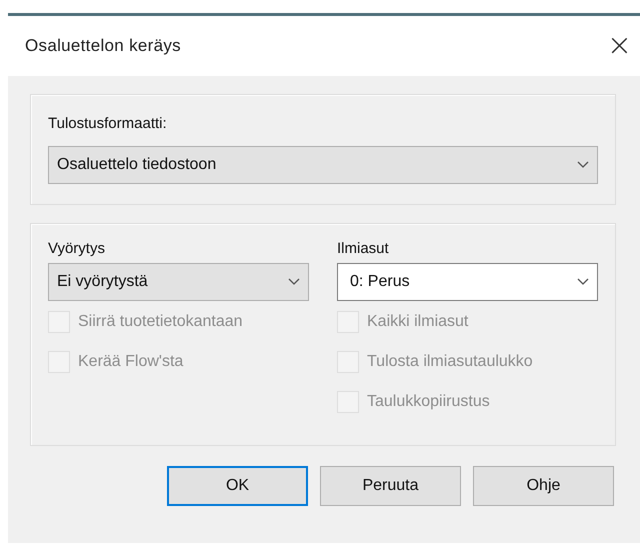 This screenshot has width=640, height=545. I want to click on window-title: Osaluettelon keräys, so click(103, 46).